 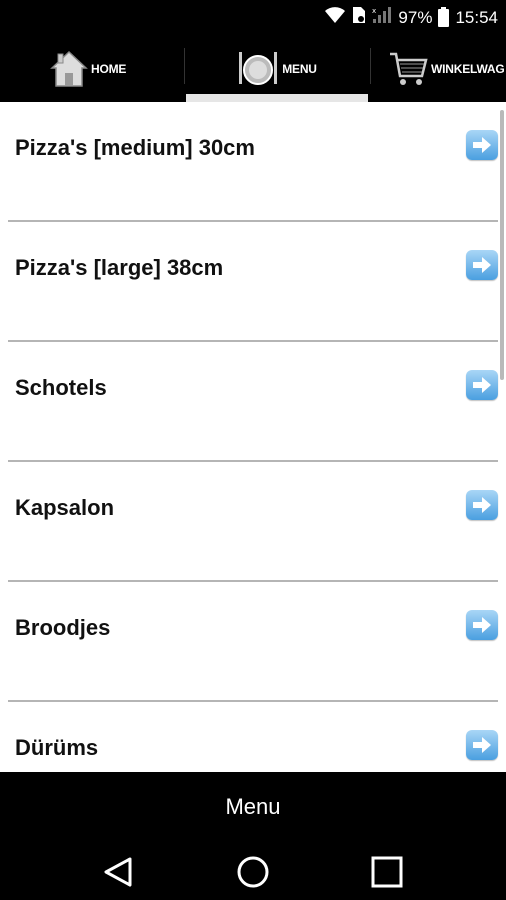 What do you see at coordinates (299, 69) in the screenshot?
I see `tab-menu-label: MENU` at bounding box center [299, 69].